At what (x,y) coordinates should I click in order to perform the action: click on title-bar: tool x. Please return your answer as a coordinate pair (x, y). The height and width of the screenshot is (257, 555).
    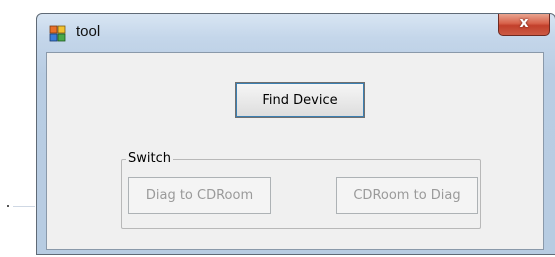
    Looking at the image, I should click on (296, 33).